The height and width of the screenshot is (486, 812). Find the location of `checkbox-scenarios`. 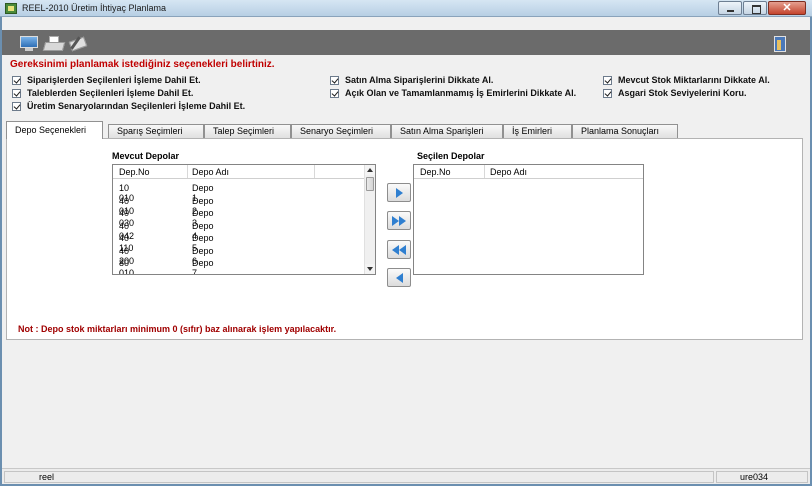

checkbox-scenarios is located at coordinates (16, 106).